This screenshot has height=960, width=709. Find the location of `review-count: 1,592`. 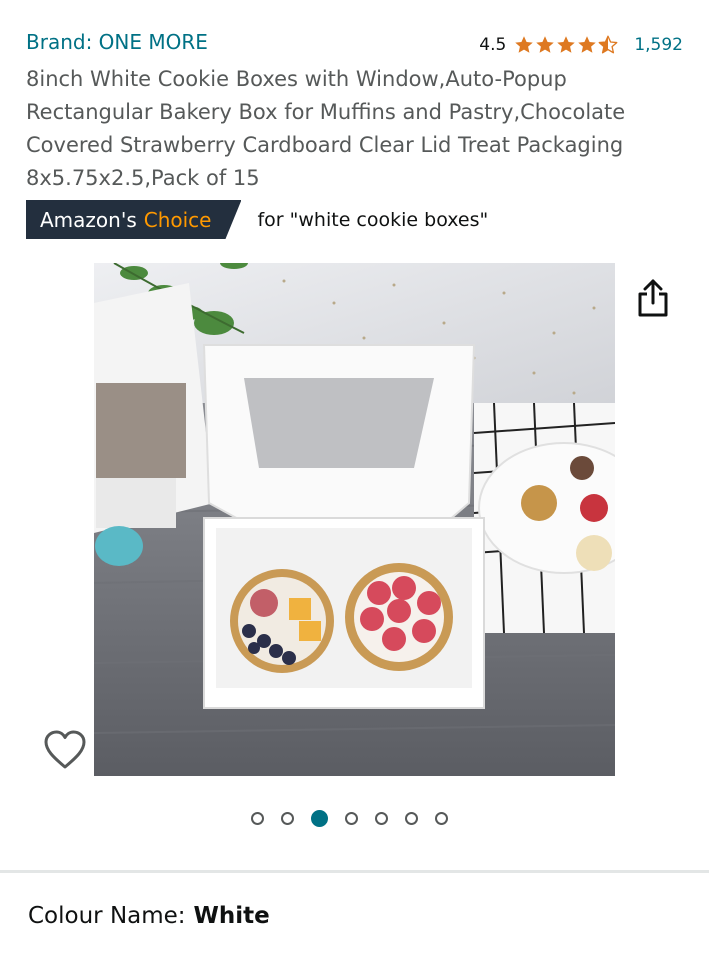

review-count: 1,592 is located at coordinates (658, 45).